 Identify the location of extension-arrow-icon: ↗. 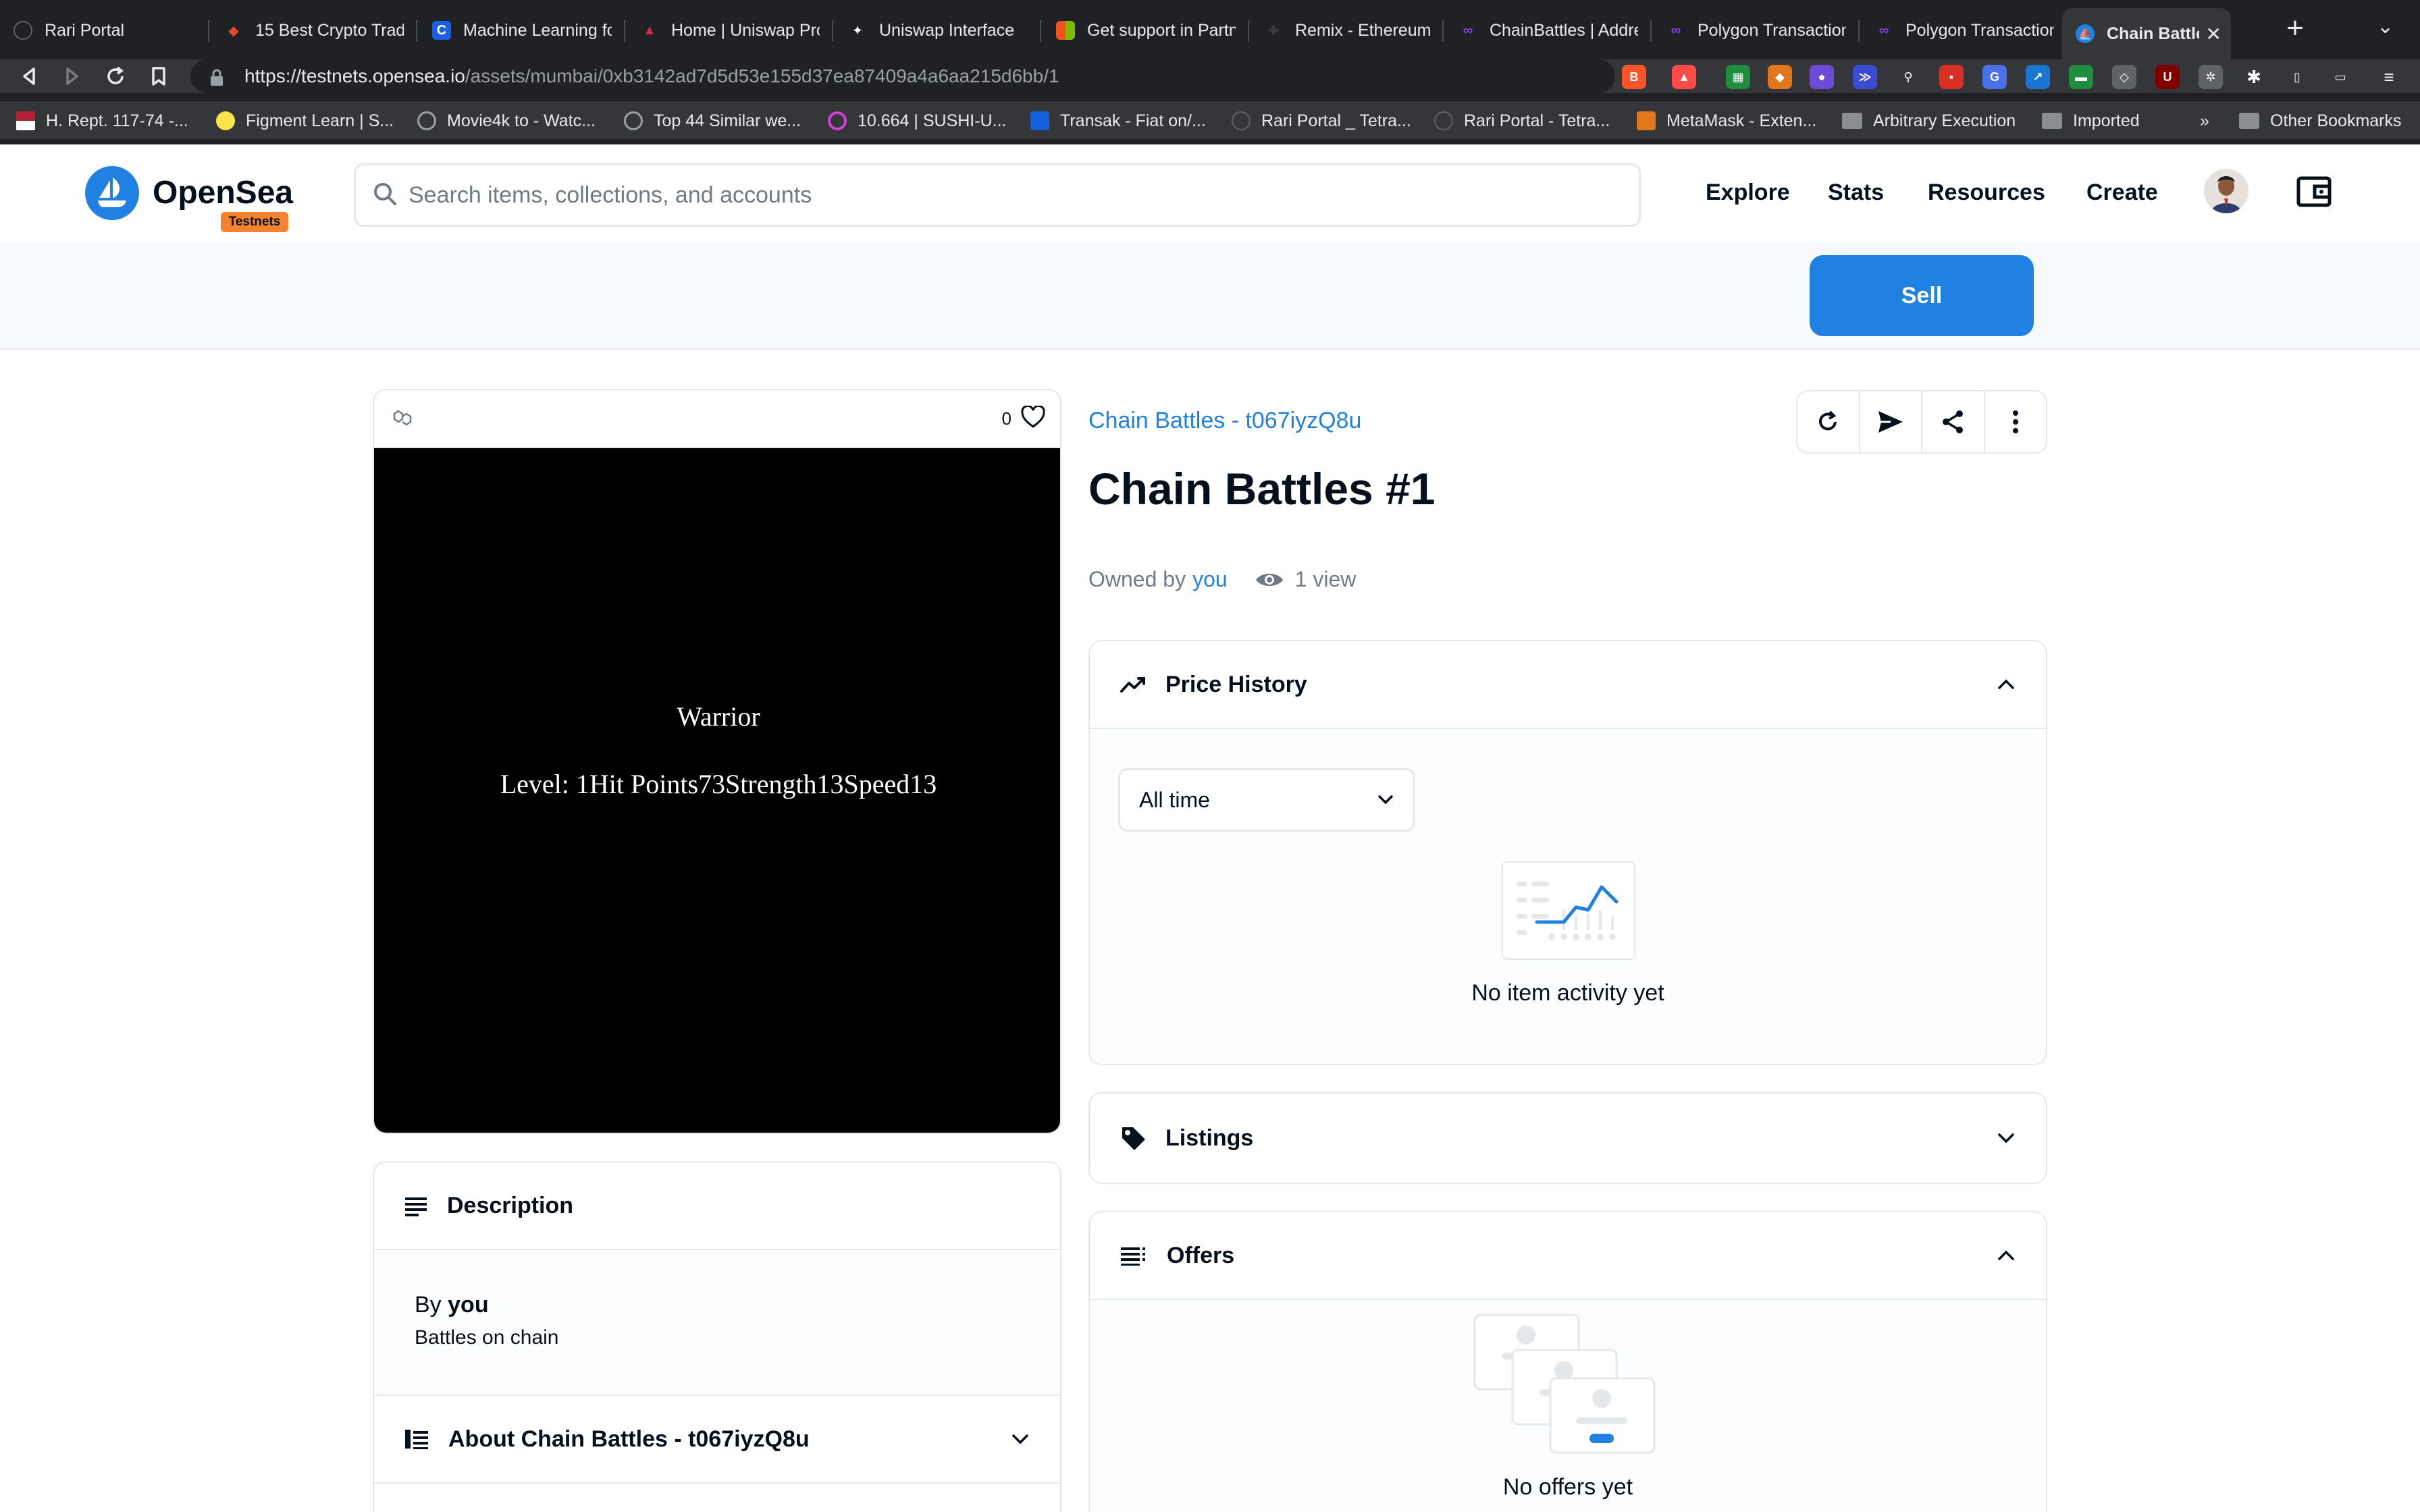
(2038, 77).